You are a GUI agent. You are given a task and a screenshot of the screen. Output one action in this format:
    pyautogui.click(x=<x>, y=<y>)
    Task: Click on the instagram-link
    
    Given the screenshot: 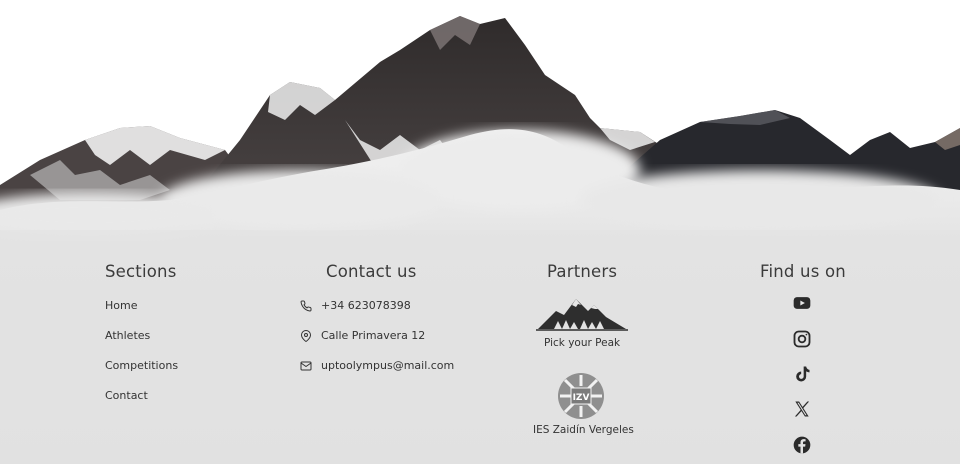 What is the action you would take?
    pyautogui.click(x=802, y=339)
    